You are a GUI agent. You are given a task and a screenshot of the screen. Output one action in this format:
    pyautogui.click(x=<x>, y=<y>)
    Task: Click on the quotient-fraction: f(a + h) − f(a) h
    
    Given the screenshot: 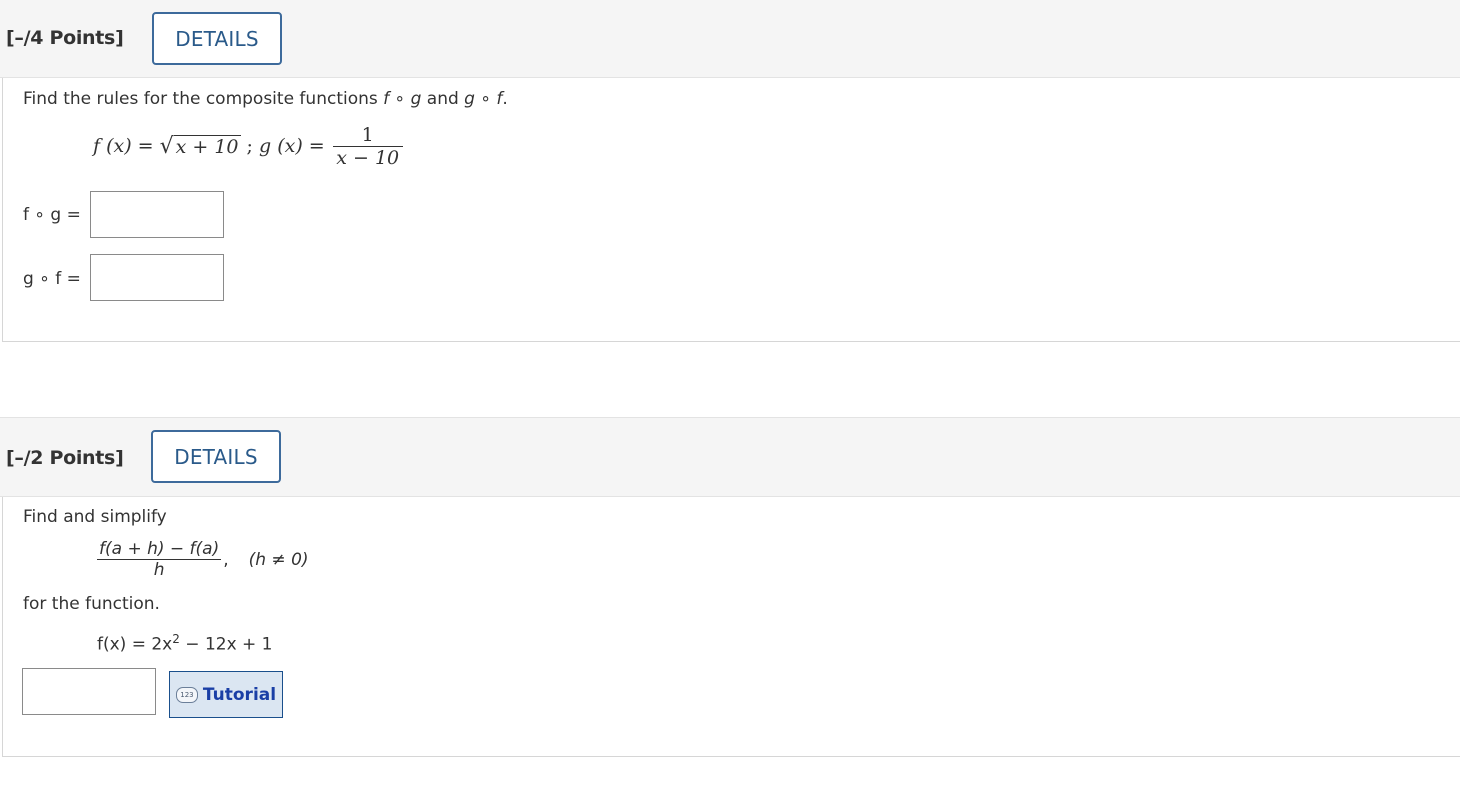 What is the action you would take?
    pyautogui.click(x=159, y=559)
    